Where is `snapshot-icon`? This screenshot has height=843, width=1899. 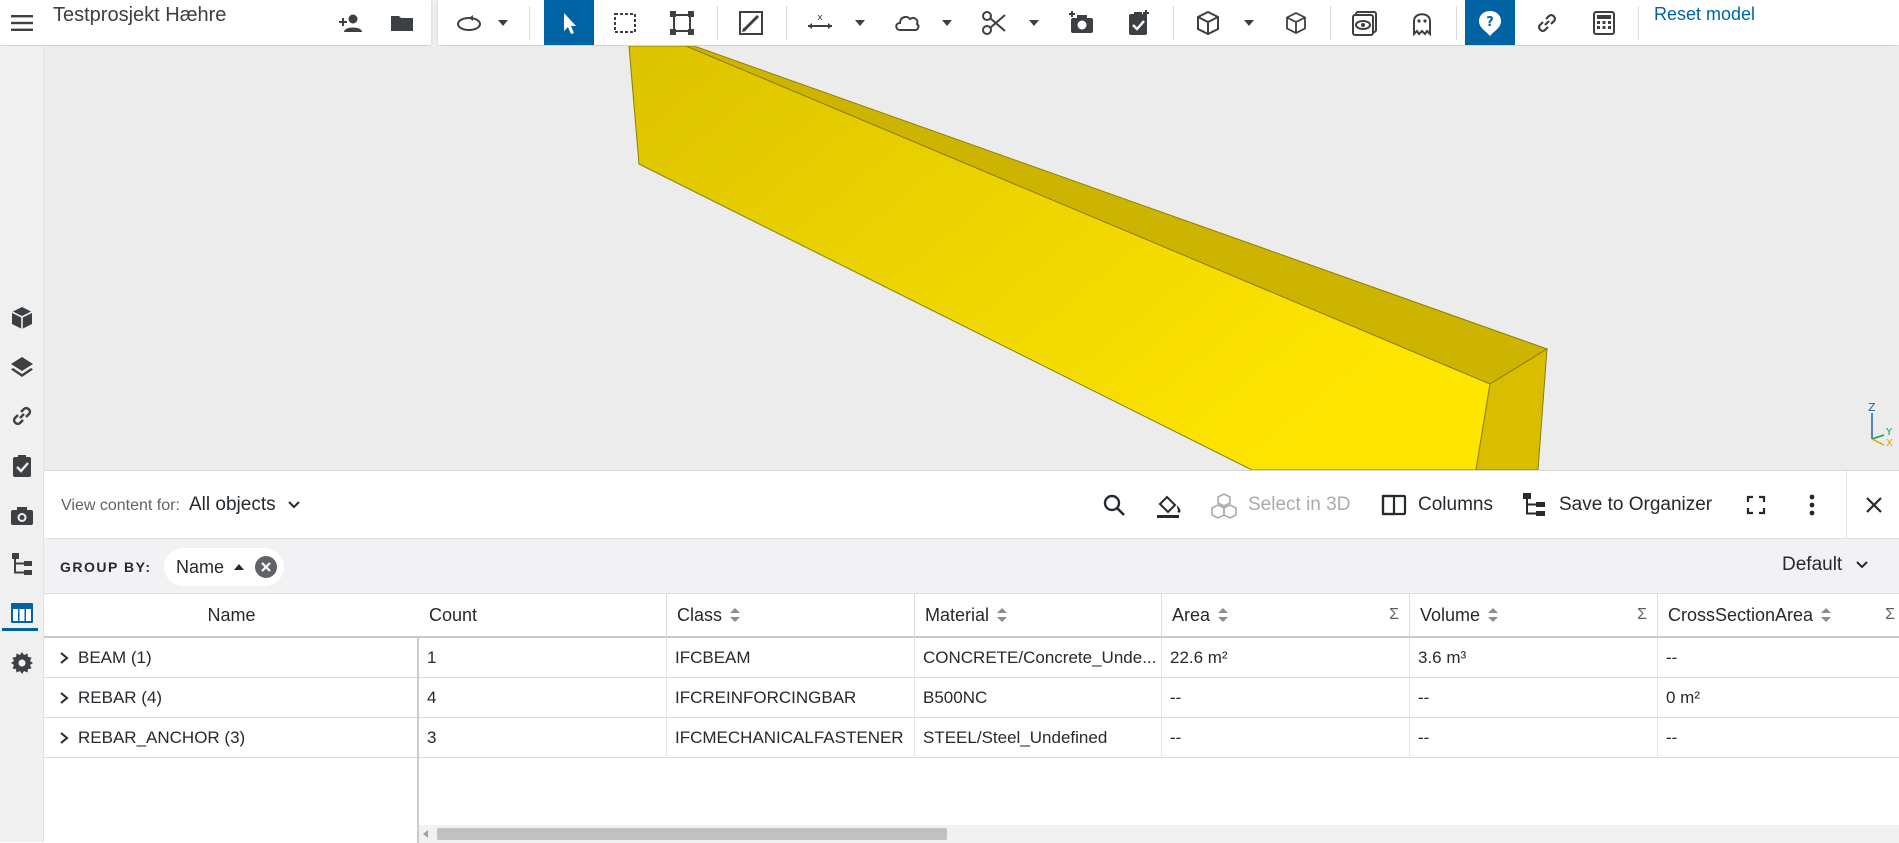
snapshot-icon is located at coordinates (1082, 22).